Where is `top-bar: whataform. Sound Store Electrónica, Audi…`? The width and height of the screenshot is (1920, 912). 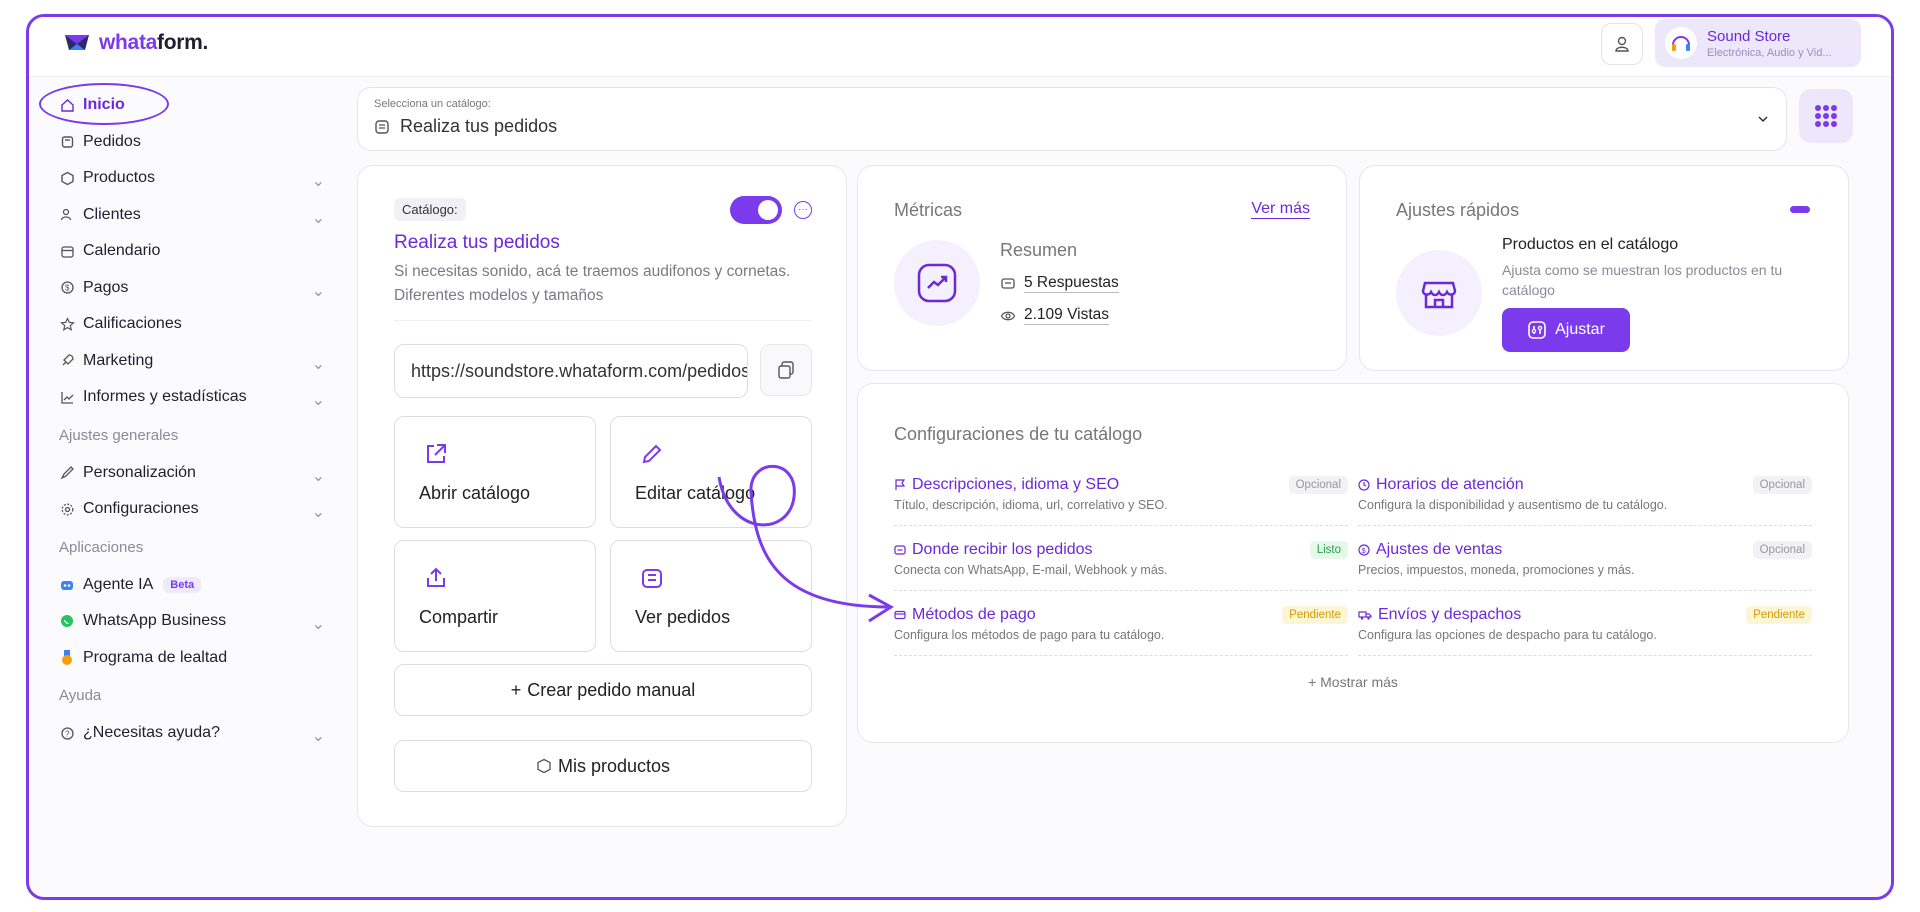
top-bar: whataform. Sound Store Electrónica, Audi… is located at coordinates (960, 47).